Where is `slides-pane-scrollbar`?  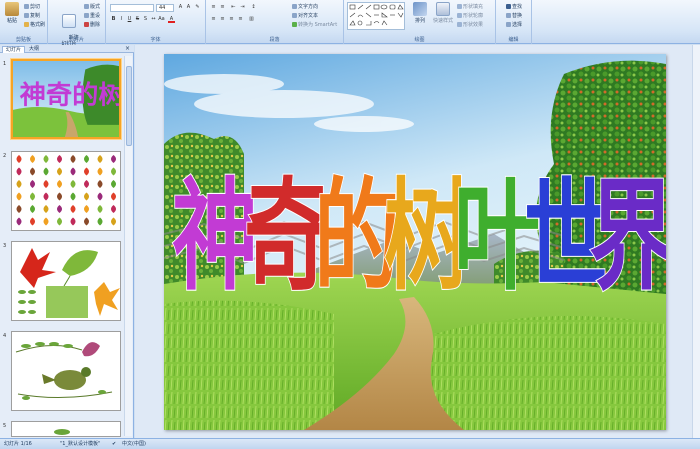 slides-pane-scrollbar is located at coordinates (128, 246).